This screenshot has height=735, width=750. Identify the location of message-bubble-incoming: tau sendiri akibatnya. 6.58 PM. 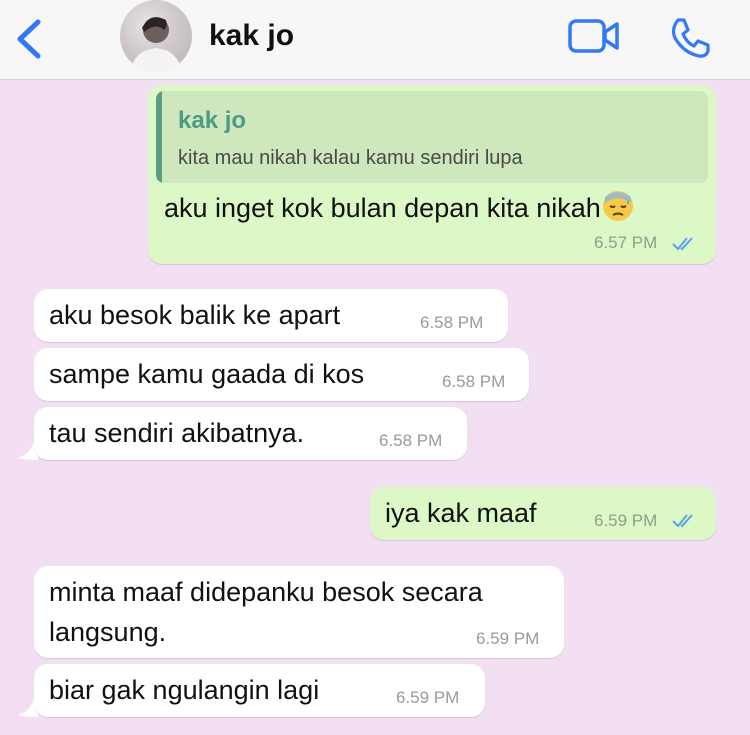
(250, 433).